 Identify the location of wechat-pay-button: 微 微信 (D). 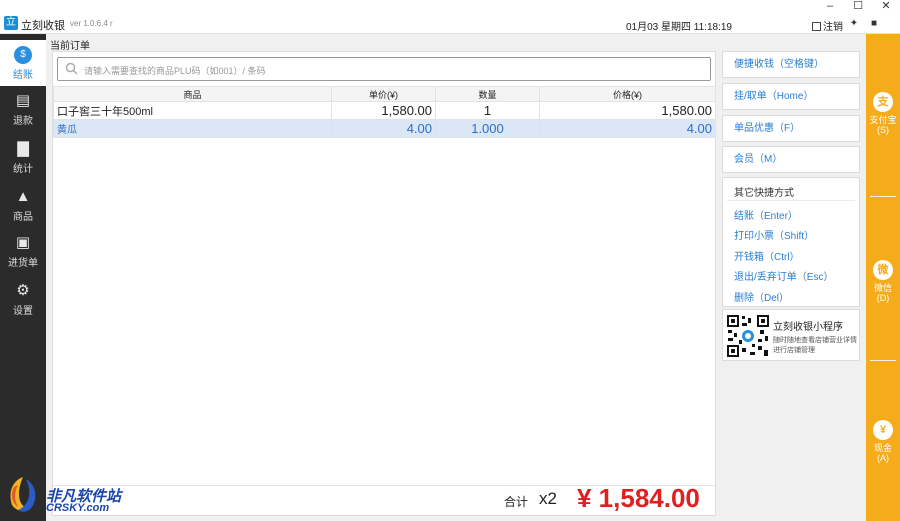
(883, 281).